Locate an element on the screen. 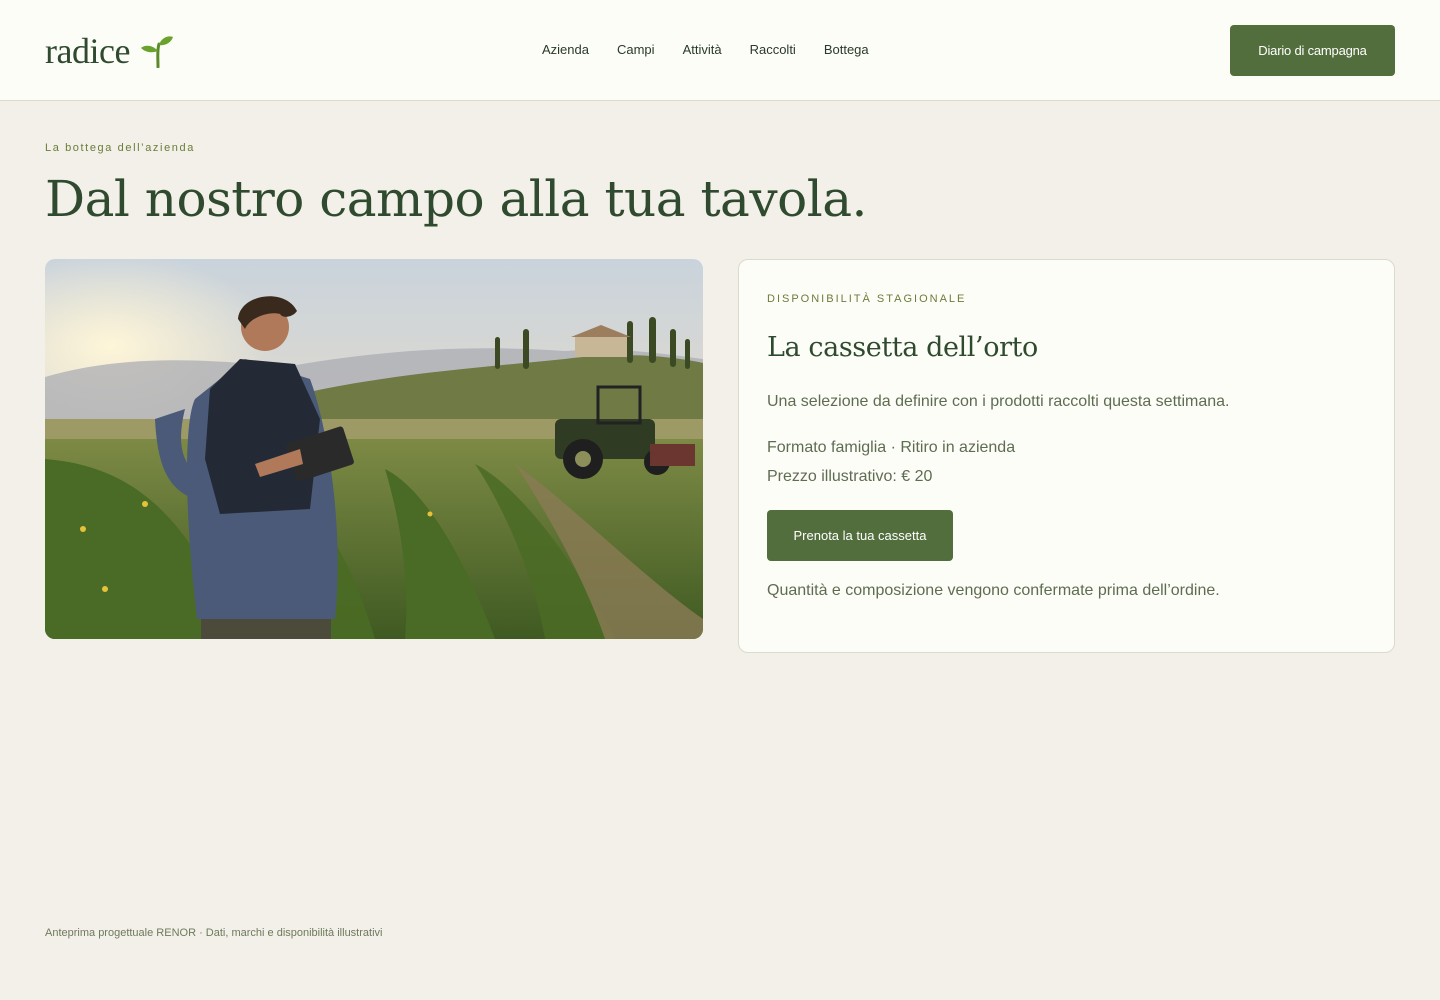 Image resolution: width=1440 pixels, height=1000 pixels. book-box-button: Prenota la tua cassetta is located at coordinates (860, 535).